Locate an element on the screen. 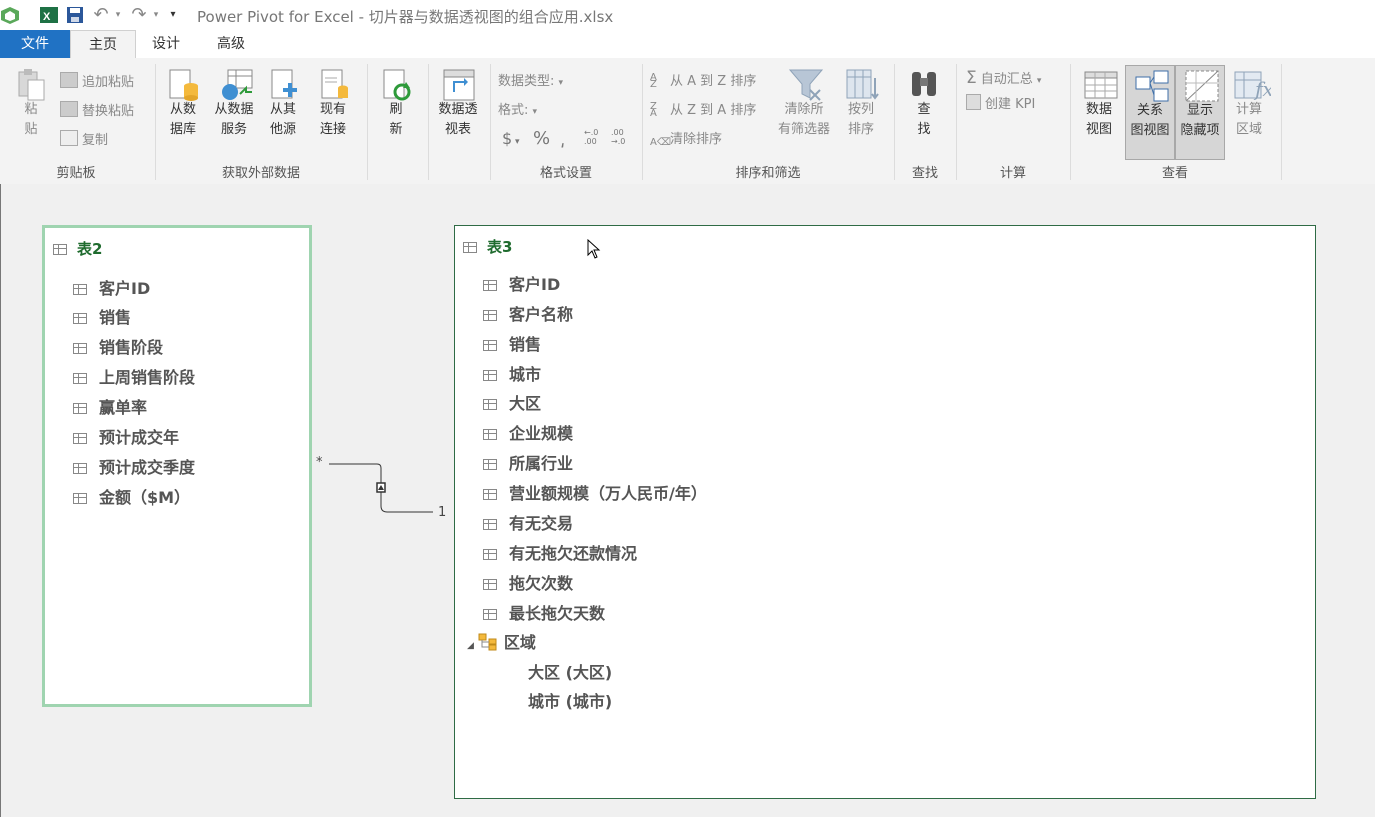  data-type-dropdown: 数据类型: ▾ is located at coordinates (530, 82).